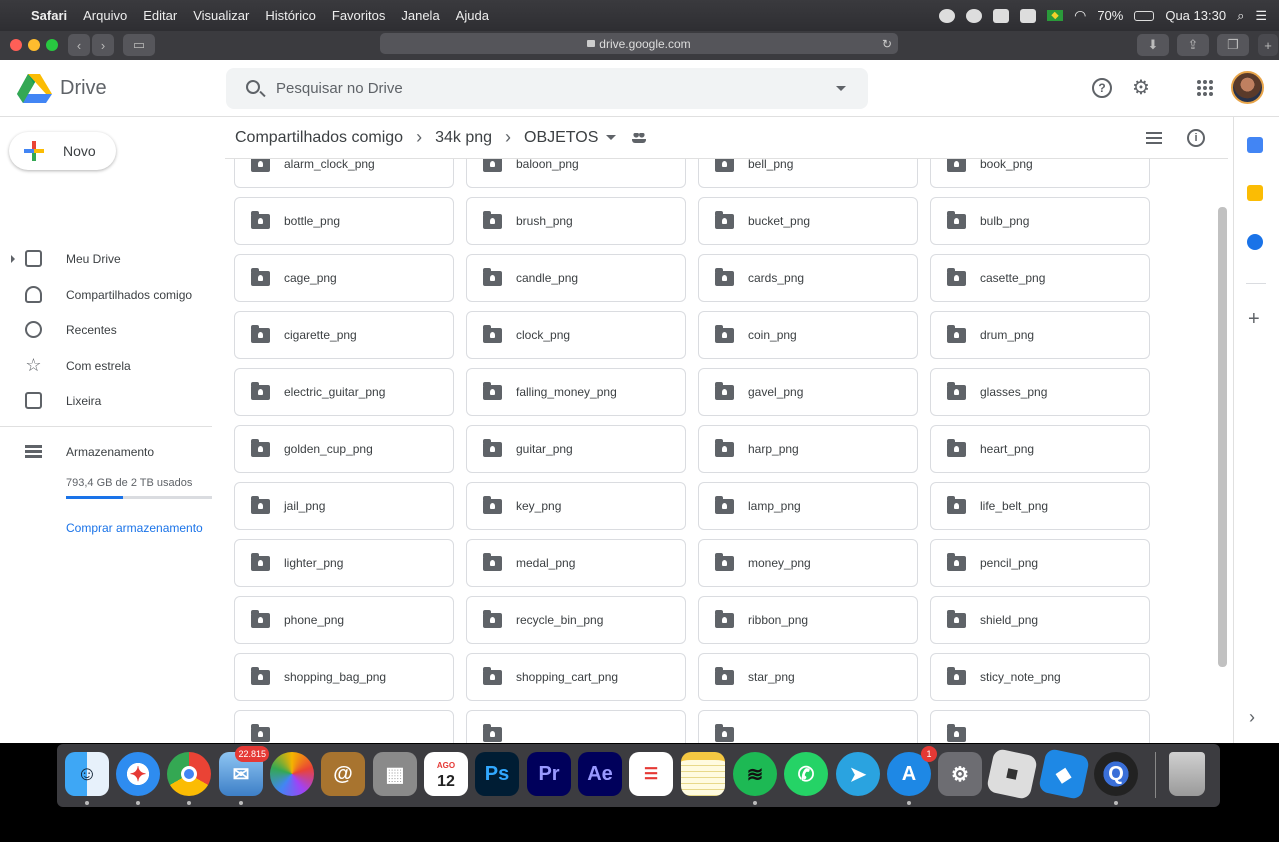  I want to click on user-icon, so click(1028, 15).